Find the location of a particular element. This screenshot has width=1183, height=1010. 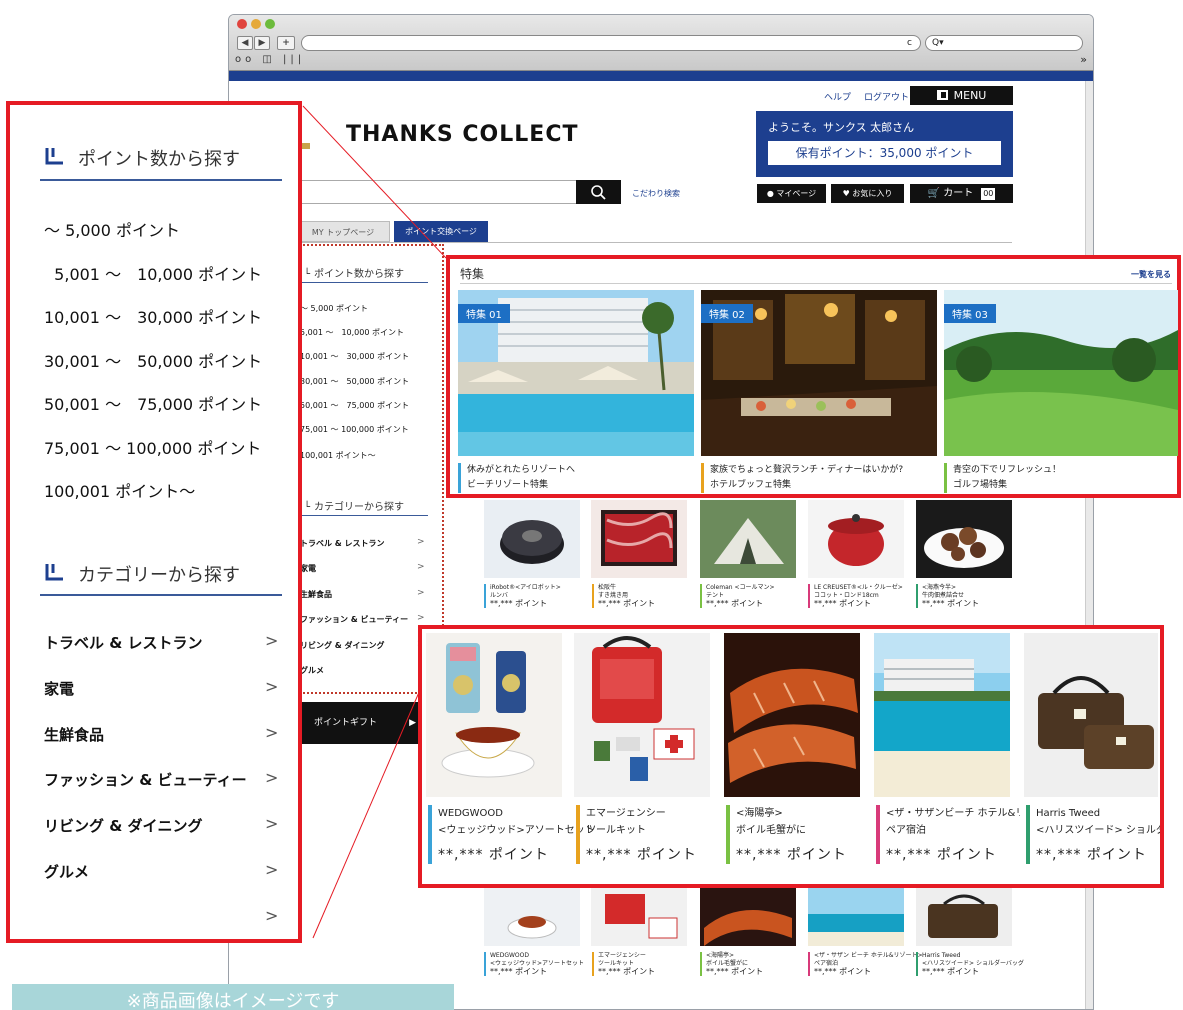

feature-caption-line: ビーチリゾート特集 is located at coordinates (508, 485).